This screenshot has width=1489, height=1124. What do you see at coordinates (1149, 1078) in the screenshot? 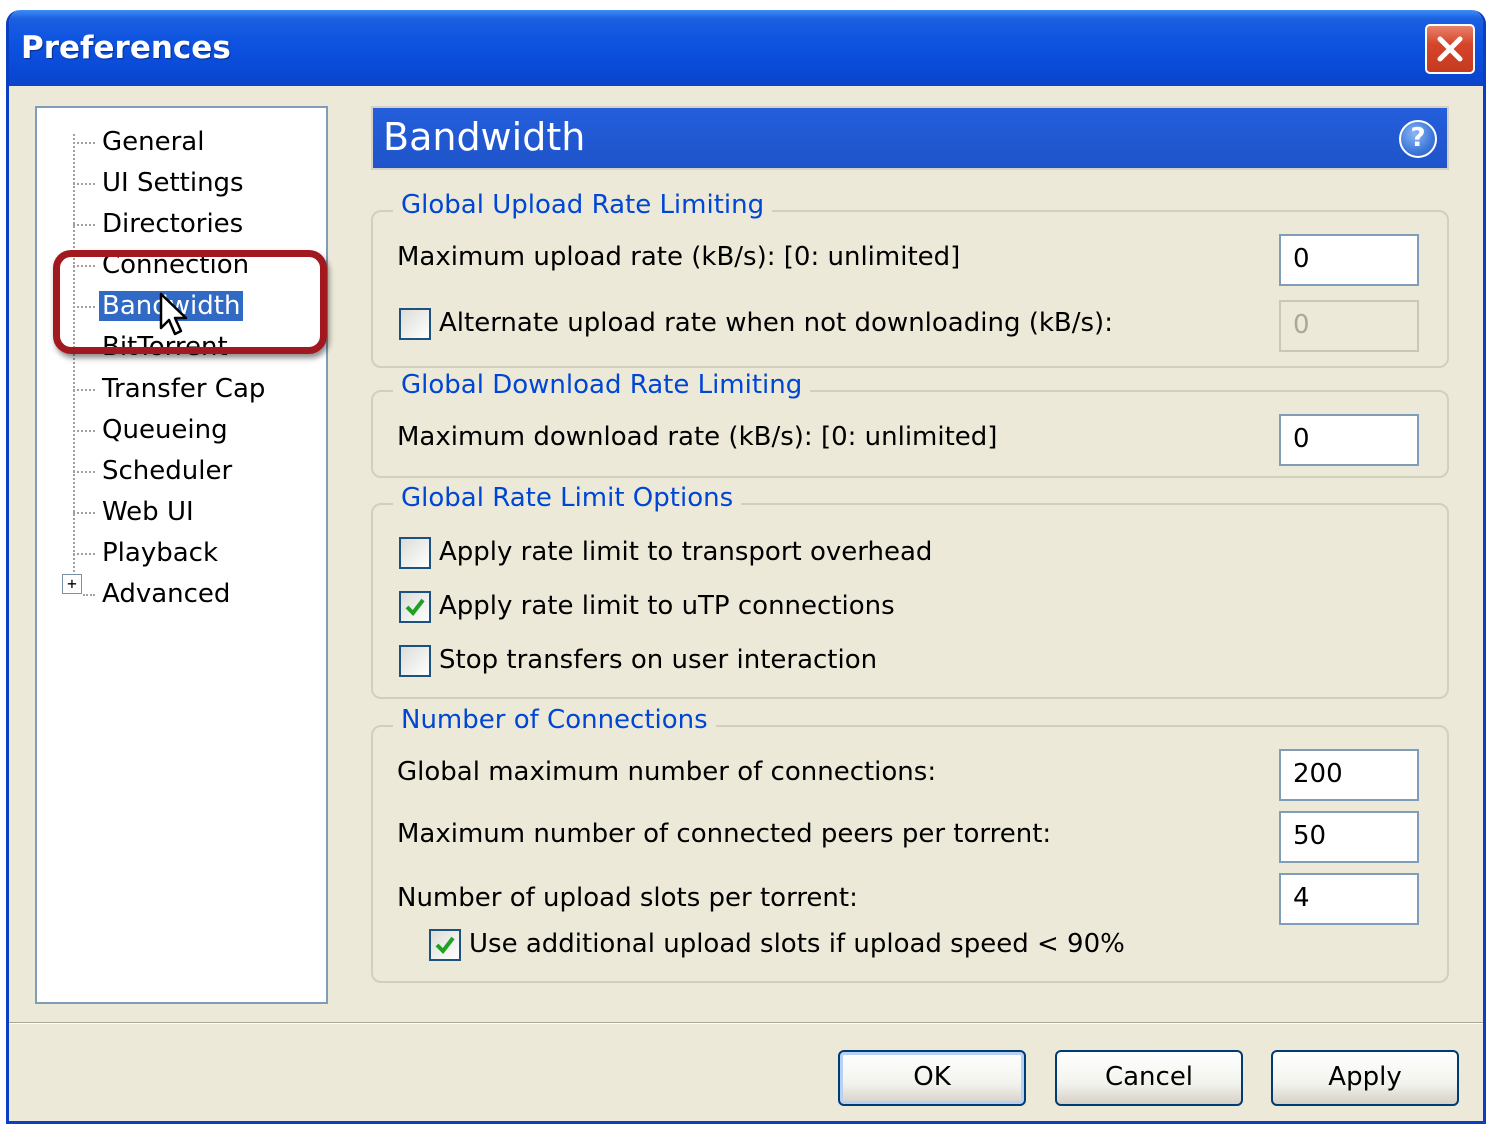
I see `cancel-button: Cancel` at bounding box center [1149, 1078].